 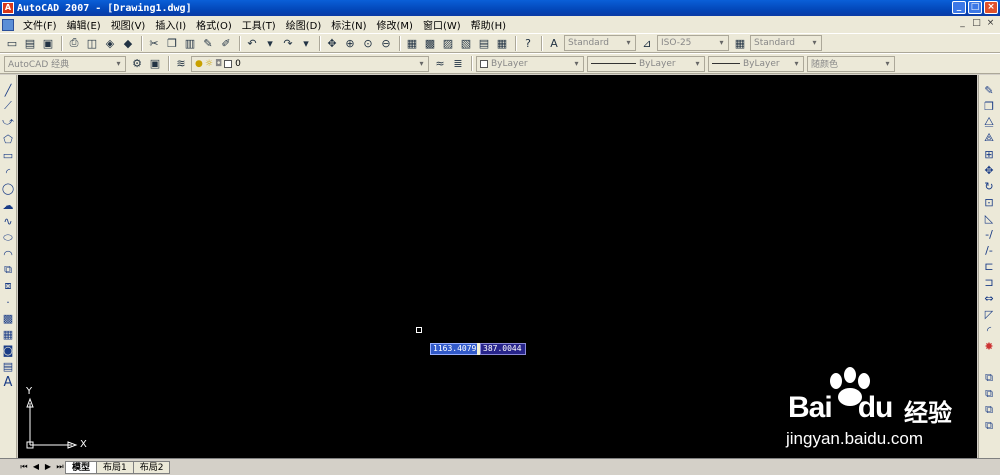 What do you see at coordinates (172, 43) in the screenshot?
I see `copy-icon: ❐` at bounding box center [172, 43].